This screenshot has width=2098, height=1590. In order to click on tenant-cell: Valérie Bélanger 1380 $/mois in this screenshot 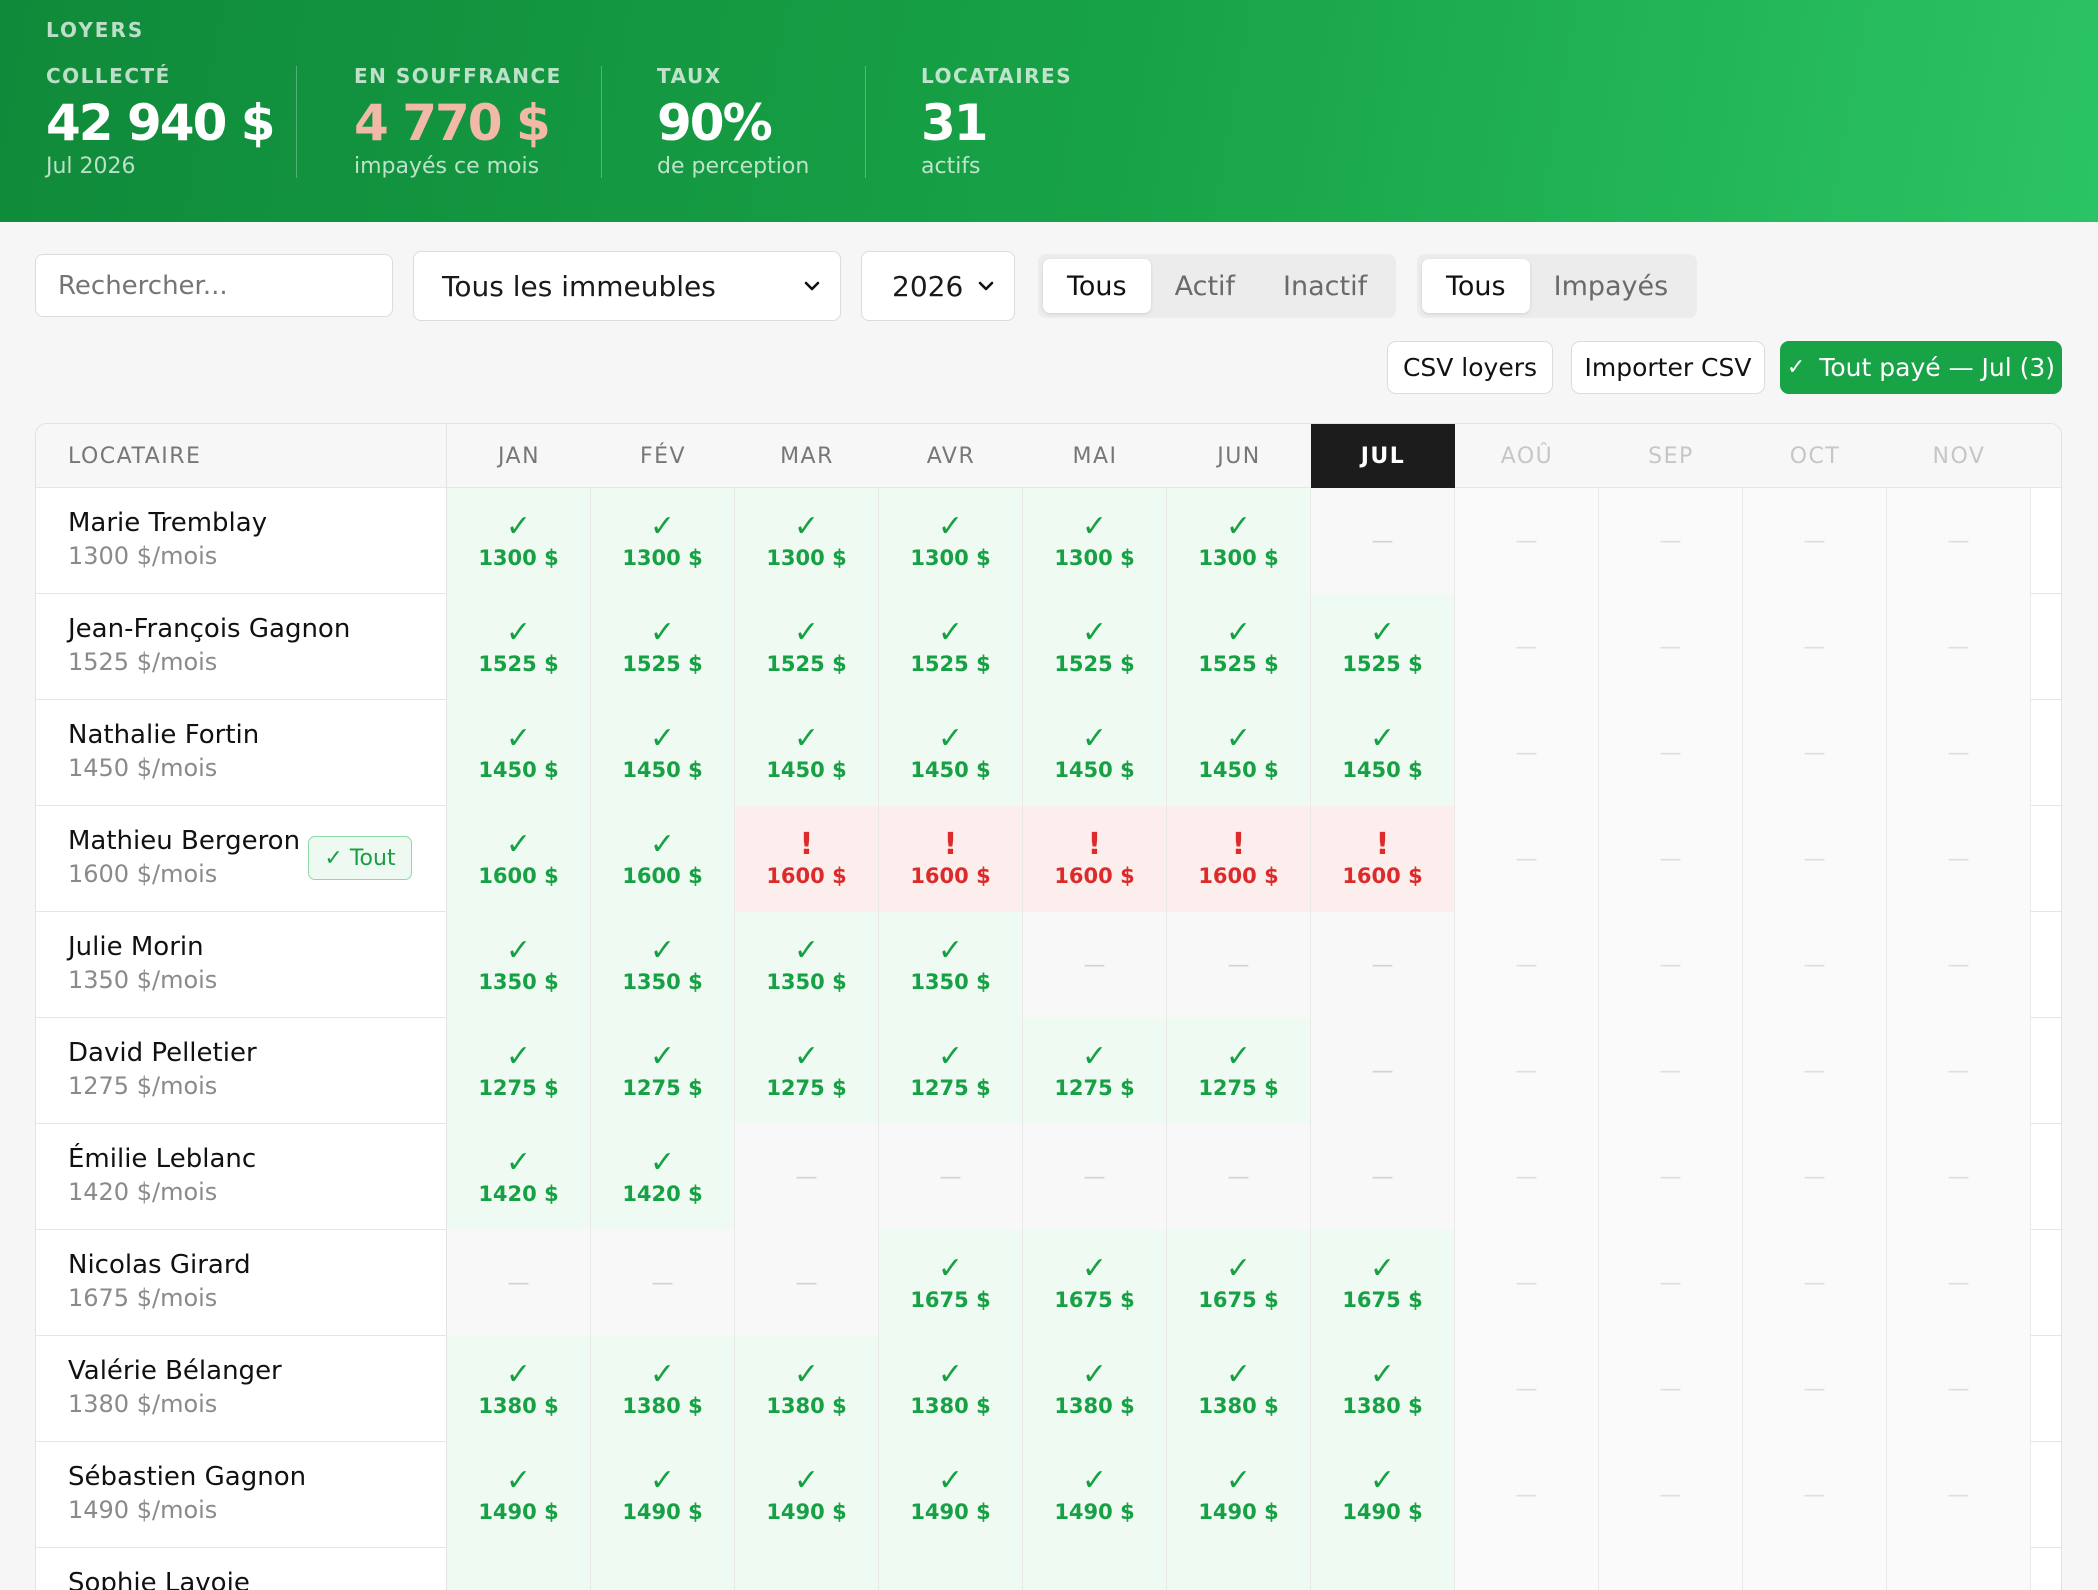, I will do `click(241, 1389)`.